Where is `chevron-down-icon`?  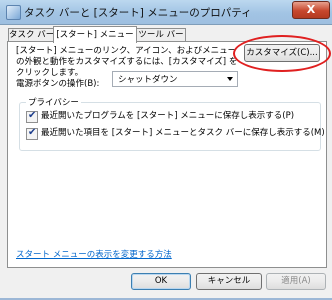 chevron-down-icon is located at coordinates (230, 79).